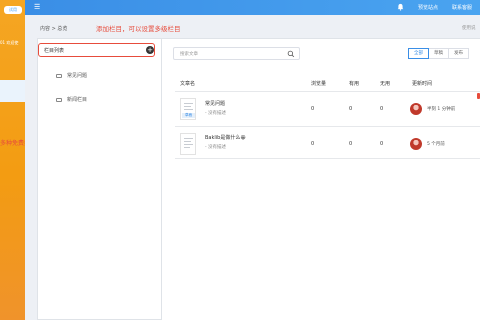  I want to click on add-circle-icon: +, so click(150, 50).